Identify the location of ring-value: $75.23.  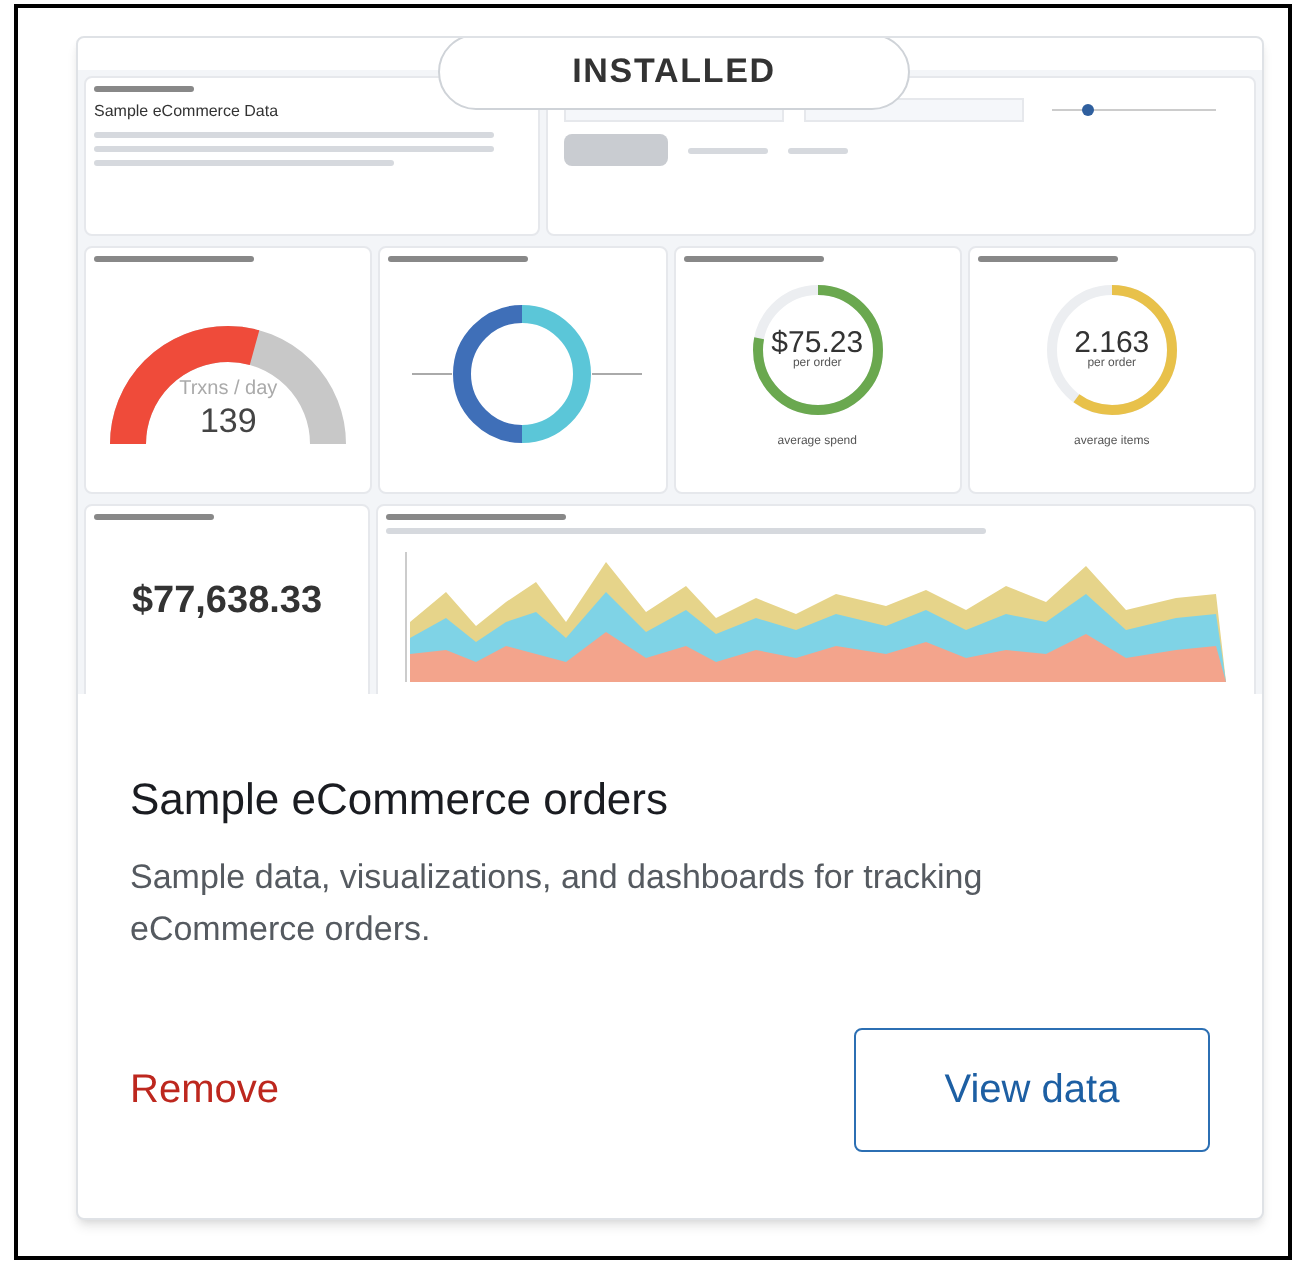
(817, 342).